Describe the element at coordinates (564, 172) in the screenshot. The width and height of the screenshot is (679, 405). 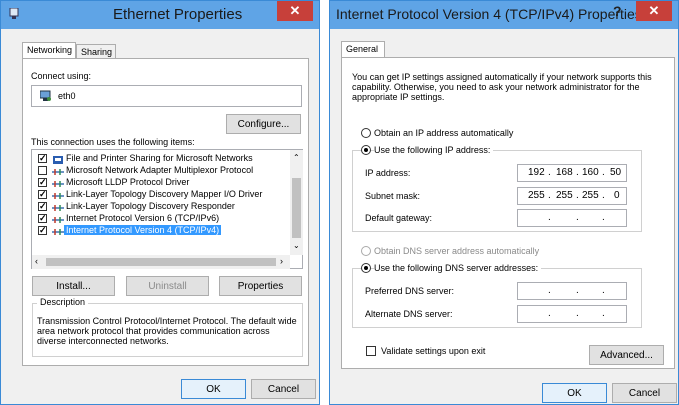
I see `ip-octet-2: 168` at that location.